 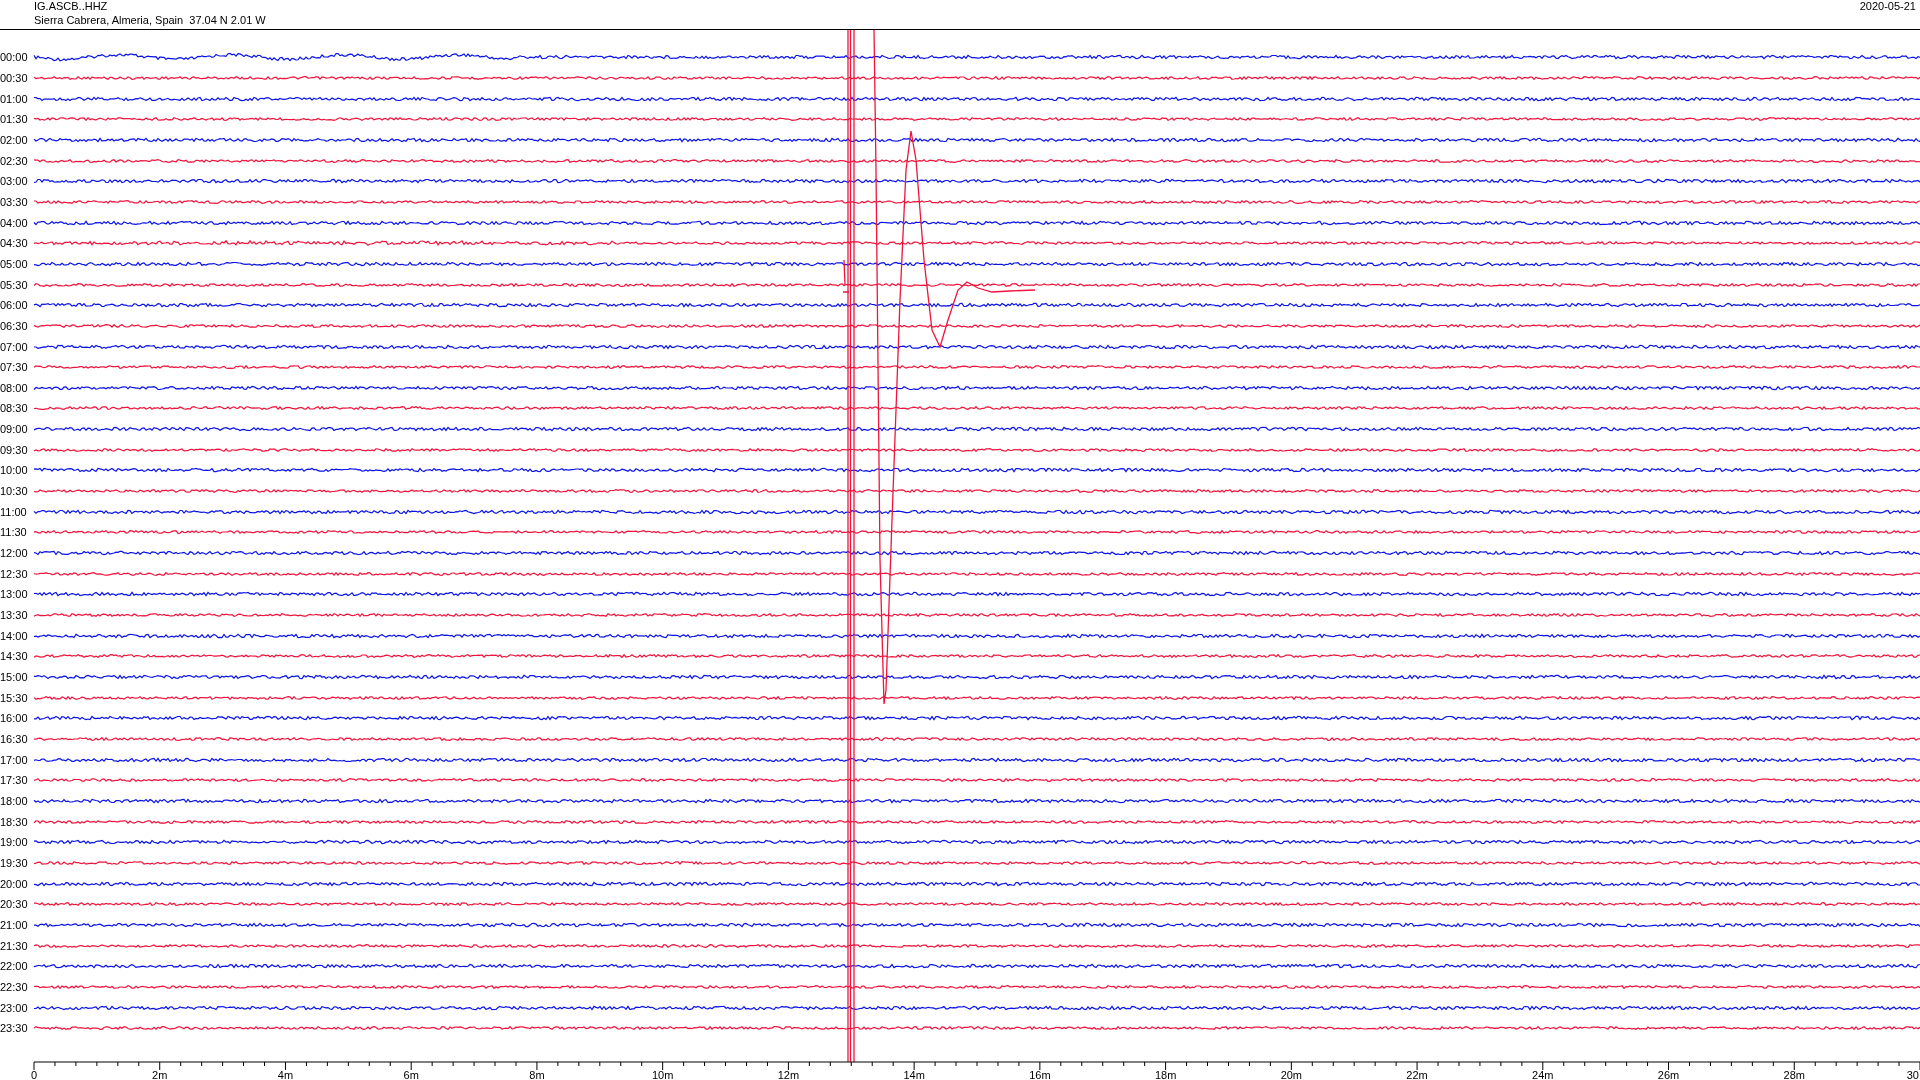 What do you see at coordinates (14, 904) in the screenshot?
I see `time-label: 20:30` at bounding box center [14, 904].